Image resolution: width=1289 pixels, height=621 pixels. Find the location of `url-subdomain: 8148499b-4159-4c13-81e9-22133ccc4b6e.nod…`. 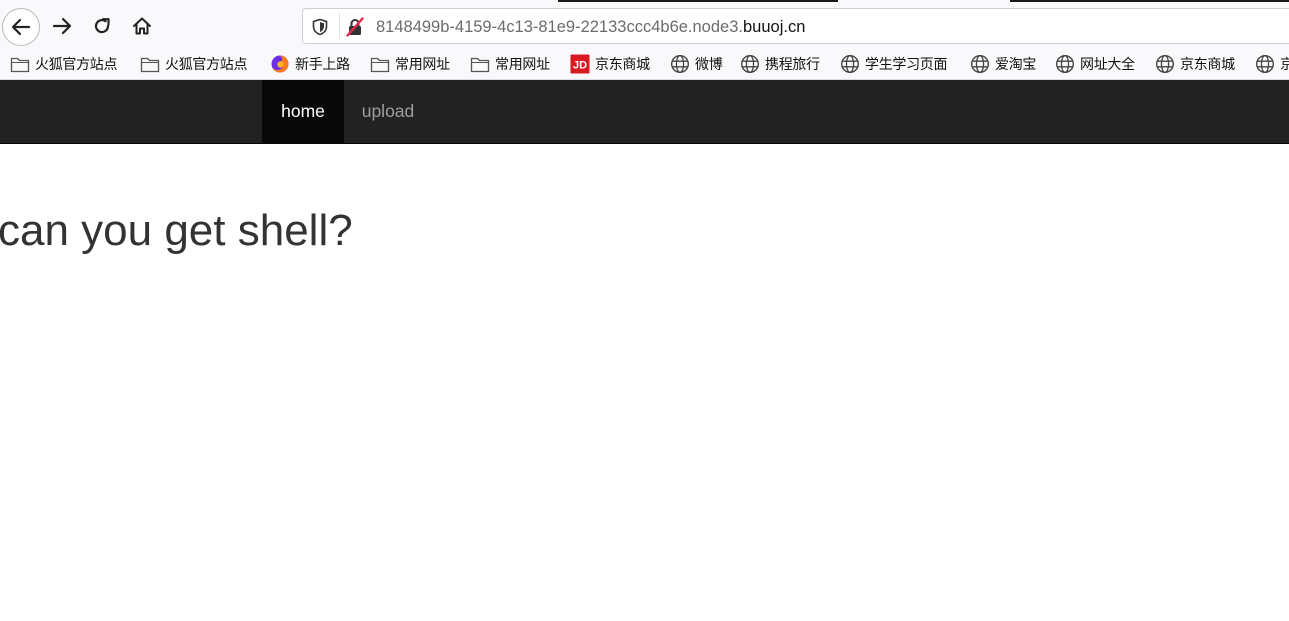

url-subdomain: 8148499b-4159-4c13-81e9-22133ccc4b6e.nod… is located at coordinates (559, 27).